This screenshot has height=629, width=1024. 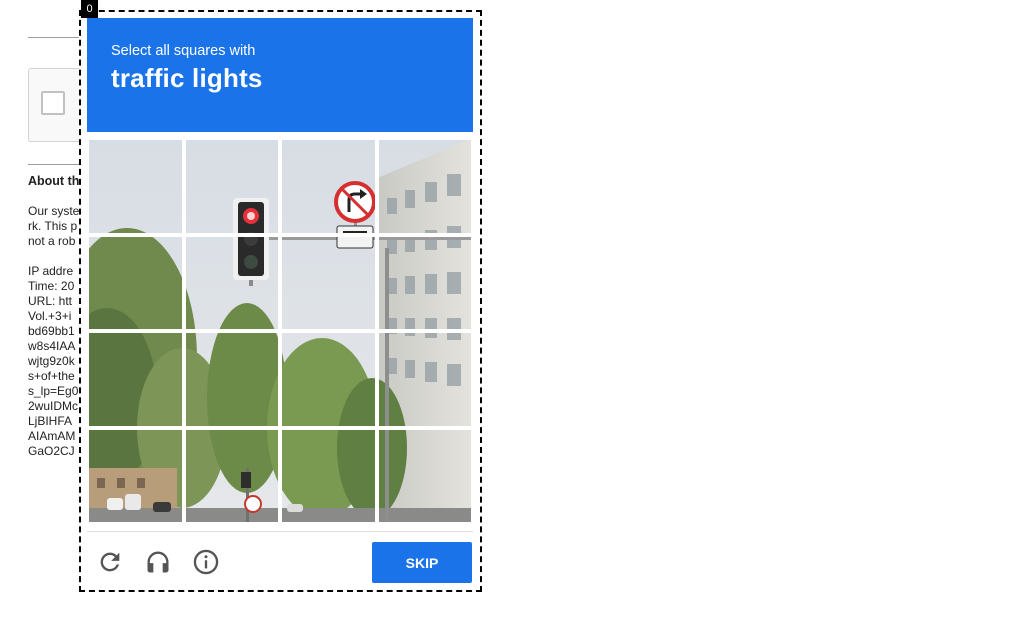 I want to click on about-text-line: bd69bb1, so click(x=51, y=331).